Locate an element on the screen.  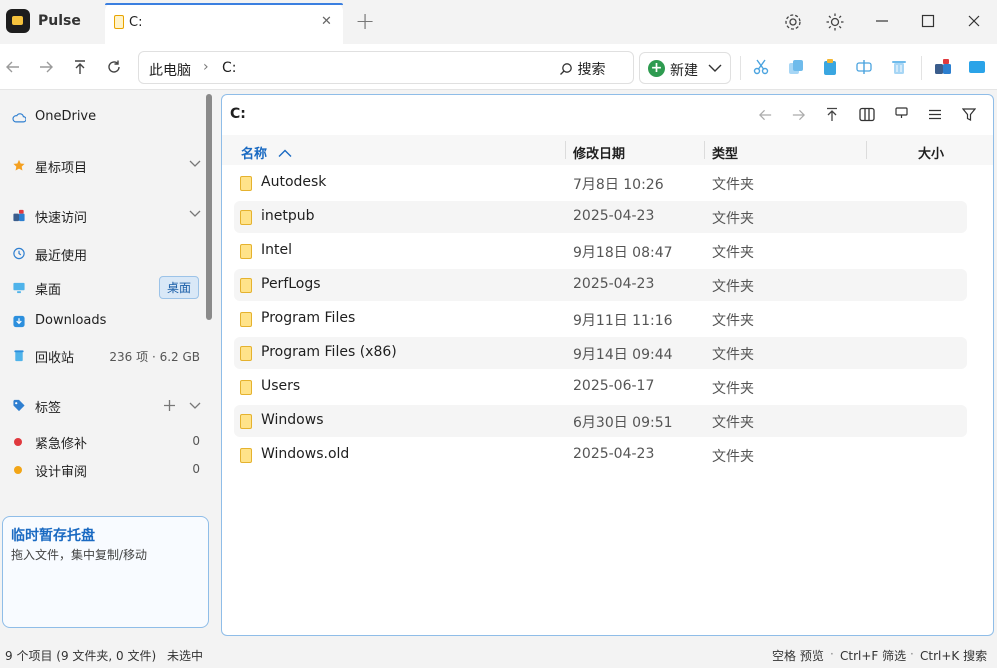
pane-back-icon is located at coordinates (765, 115).